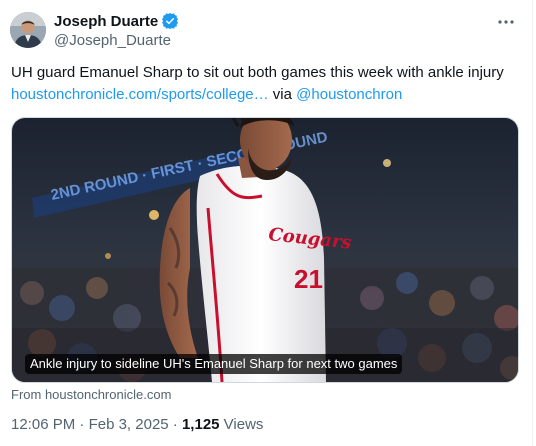 The width and height of the screenshot is (536, 446). What do you see at coordinates (116, 40) in the screenshot?
I see `author-handle: @Joseph_Duarte` at bounding box center [116, 40].